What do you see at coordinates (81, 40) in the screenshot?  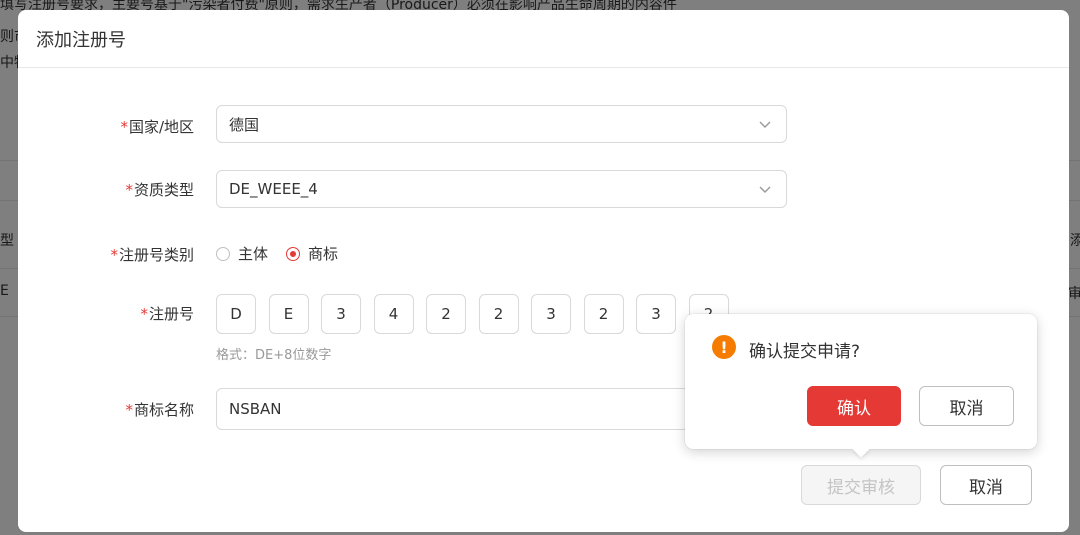 I see `dialog-title: 添加注册号` at bounding box center [81, 40].